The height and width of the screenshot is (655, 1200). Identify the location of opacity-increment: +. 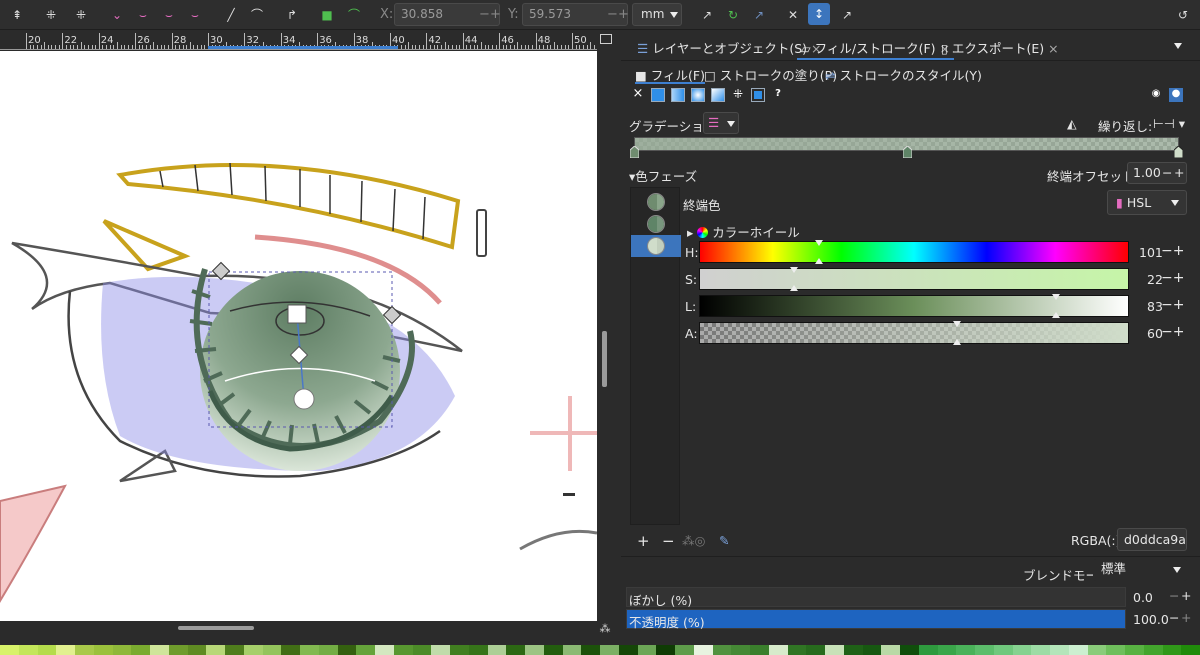
(1186, 617).